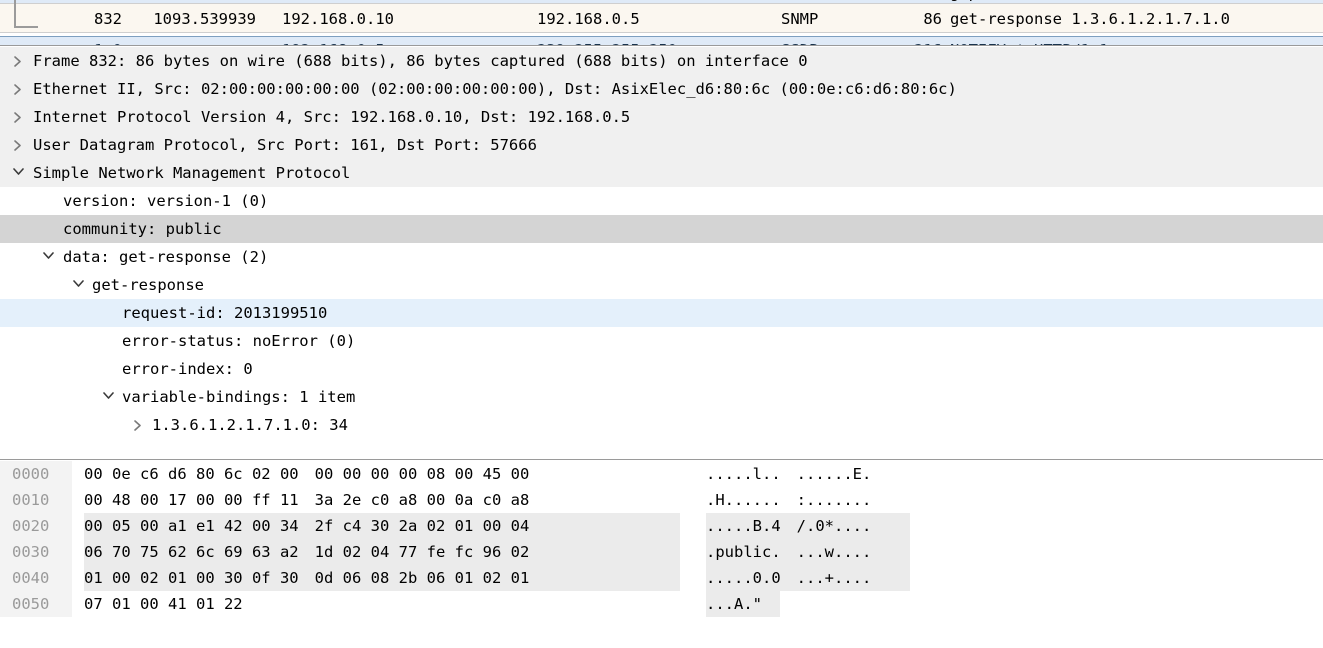 Image resolution: width=1323 pixels, height=648 pixels. Describe the element at coordinates (36, 500) in the screenshot. I see `hex-offset: 0010` at that location.